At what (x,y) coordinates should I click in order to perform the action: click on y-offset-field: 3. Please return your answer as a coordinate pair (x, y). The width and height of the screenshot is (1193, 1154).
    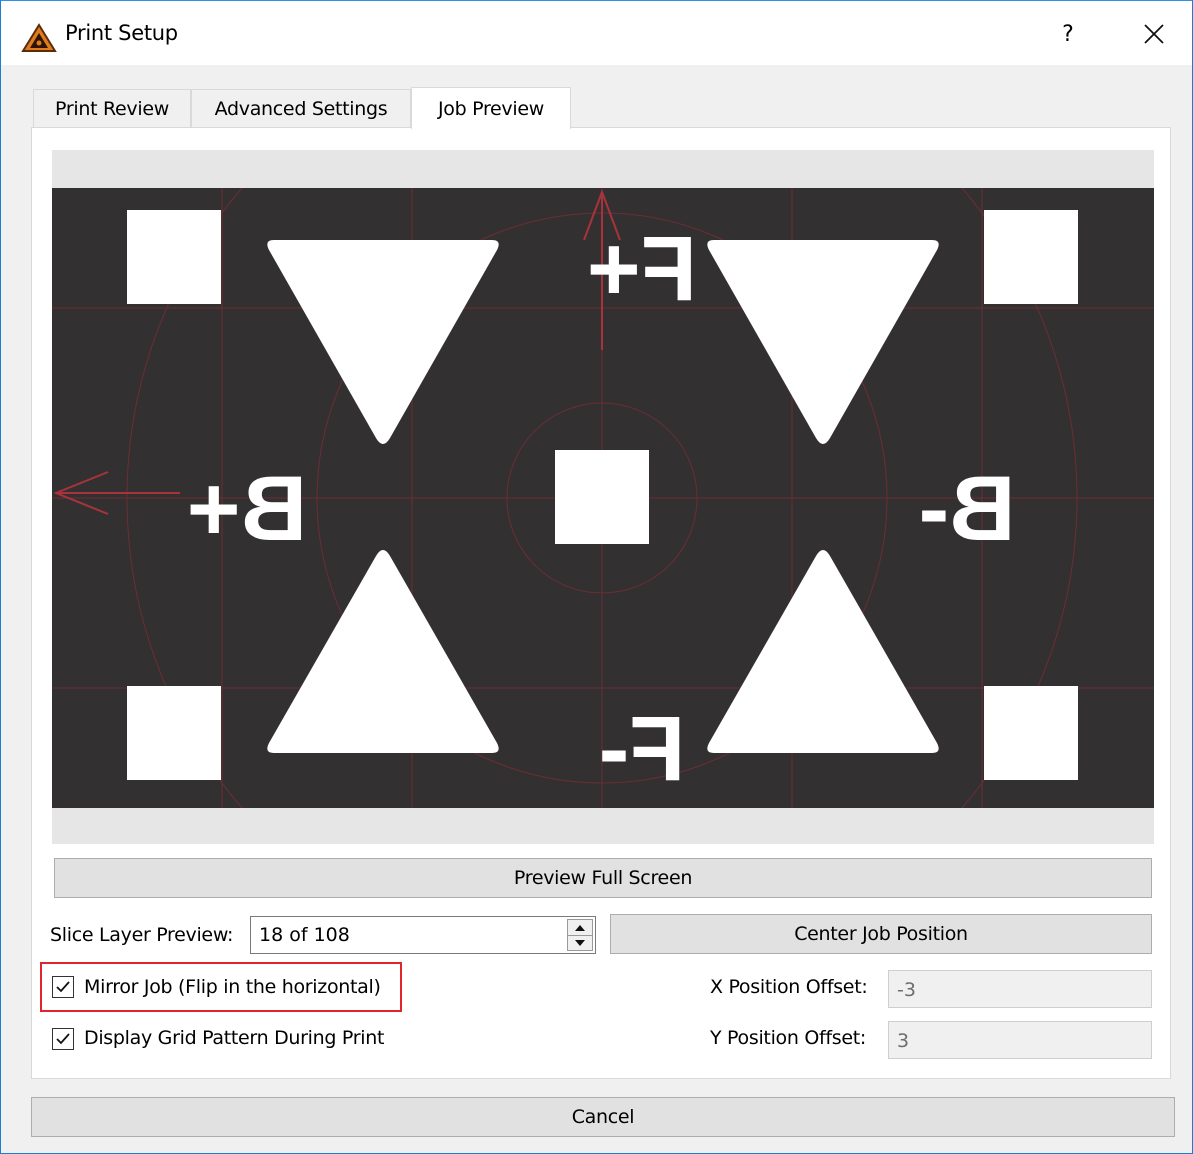
    Looking at the image, I should click on (1020, 1040).